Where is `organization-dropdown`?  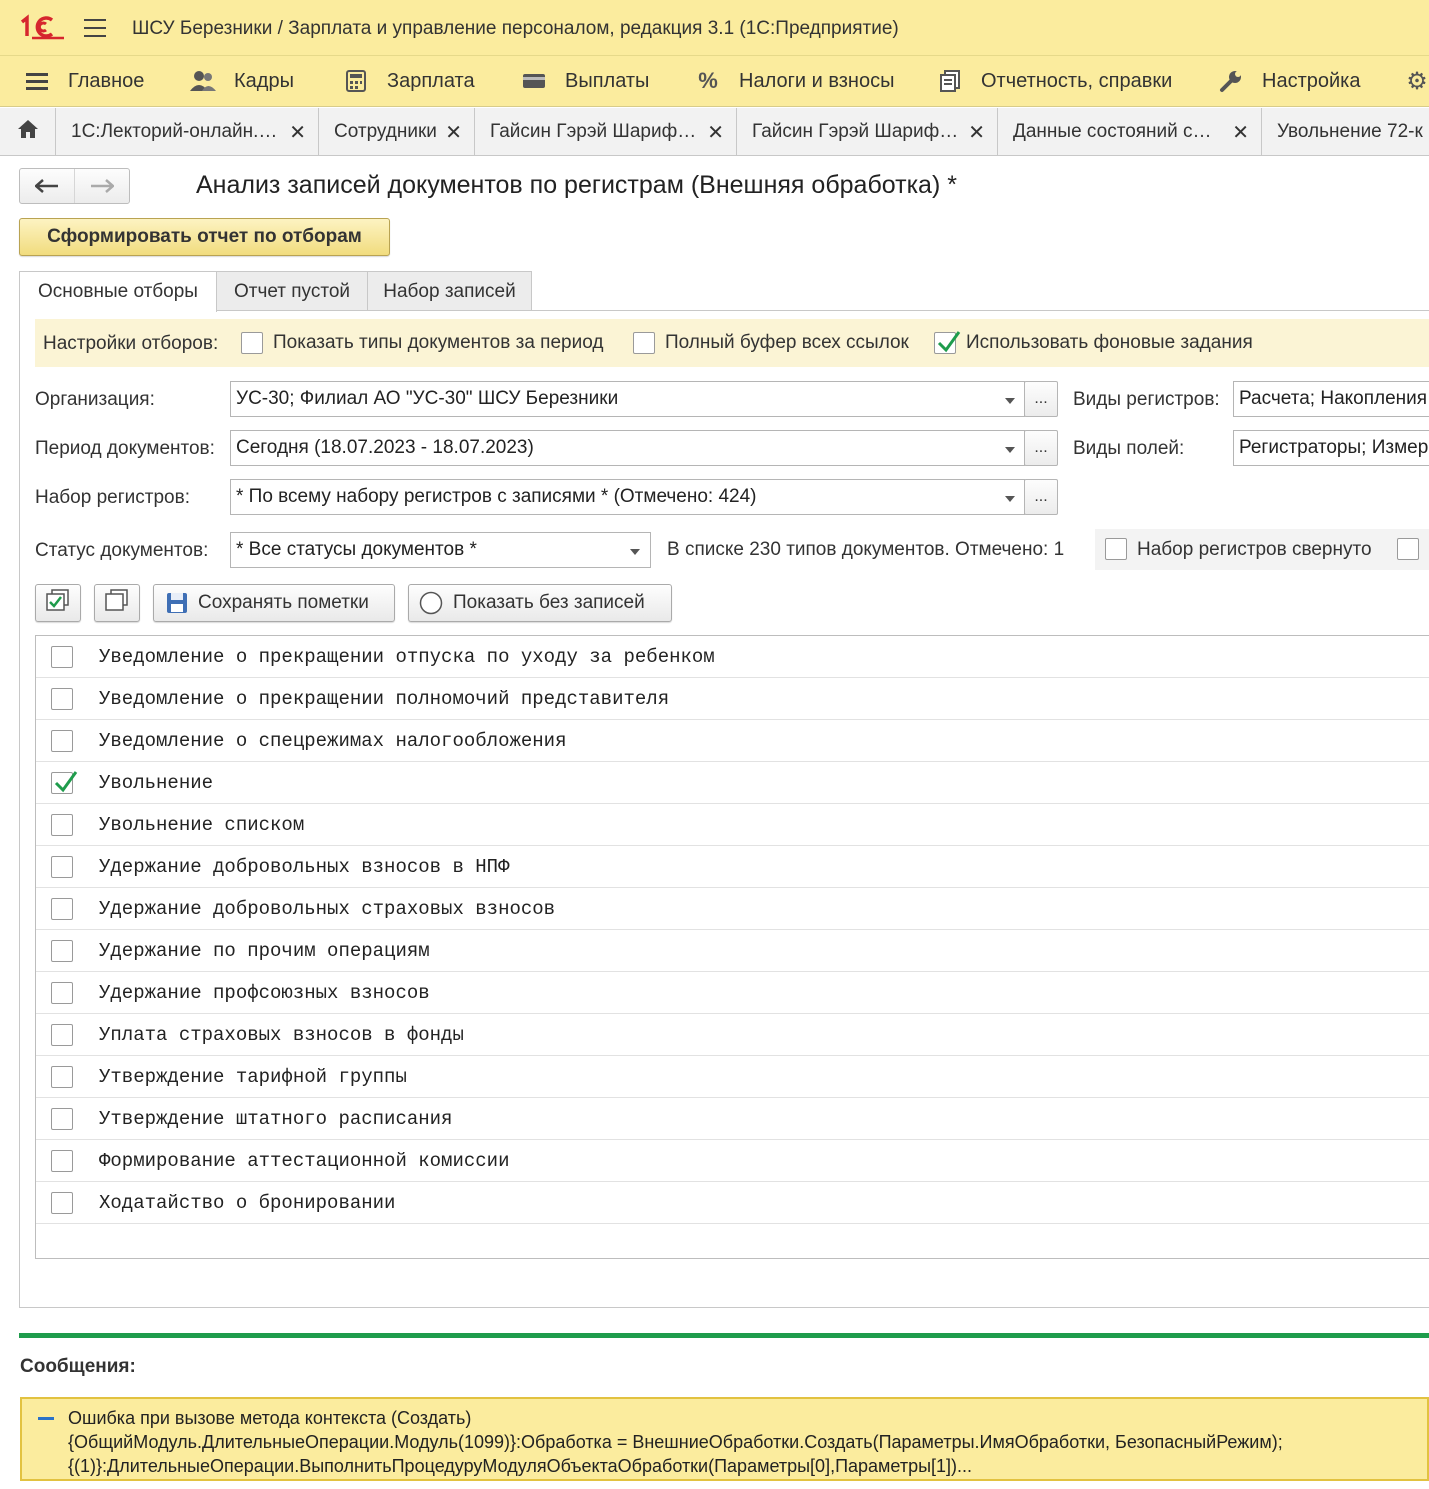 organization-dropdown is located at coordinates (1010, 399).